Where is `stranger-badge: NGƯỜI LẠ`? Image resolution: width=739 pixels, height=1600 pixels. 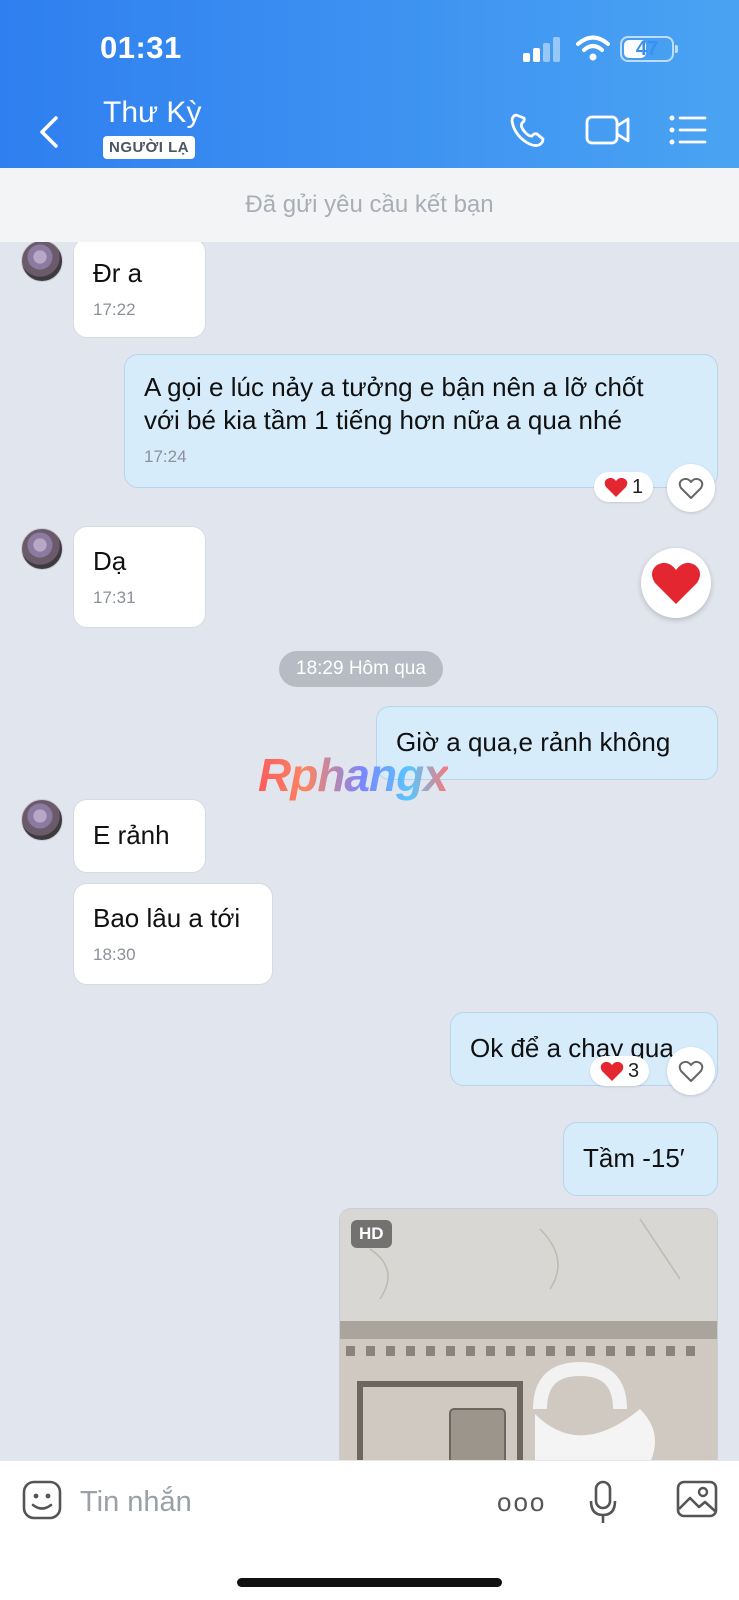 stranger-badge: NGƯỜI LẠ is located at coordinates (149, 147).